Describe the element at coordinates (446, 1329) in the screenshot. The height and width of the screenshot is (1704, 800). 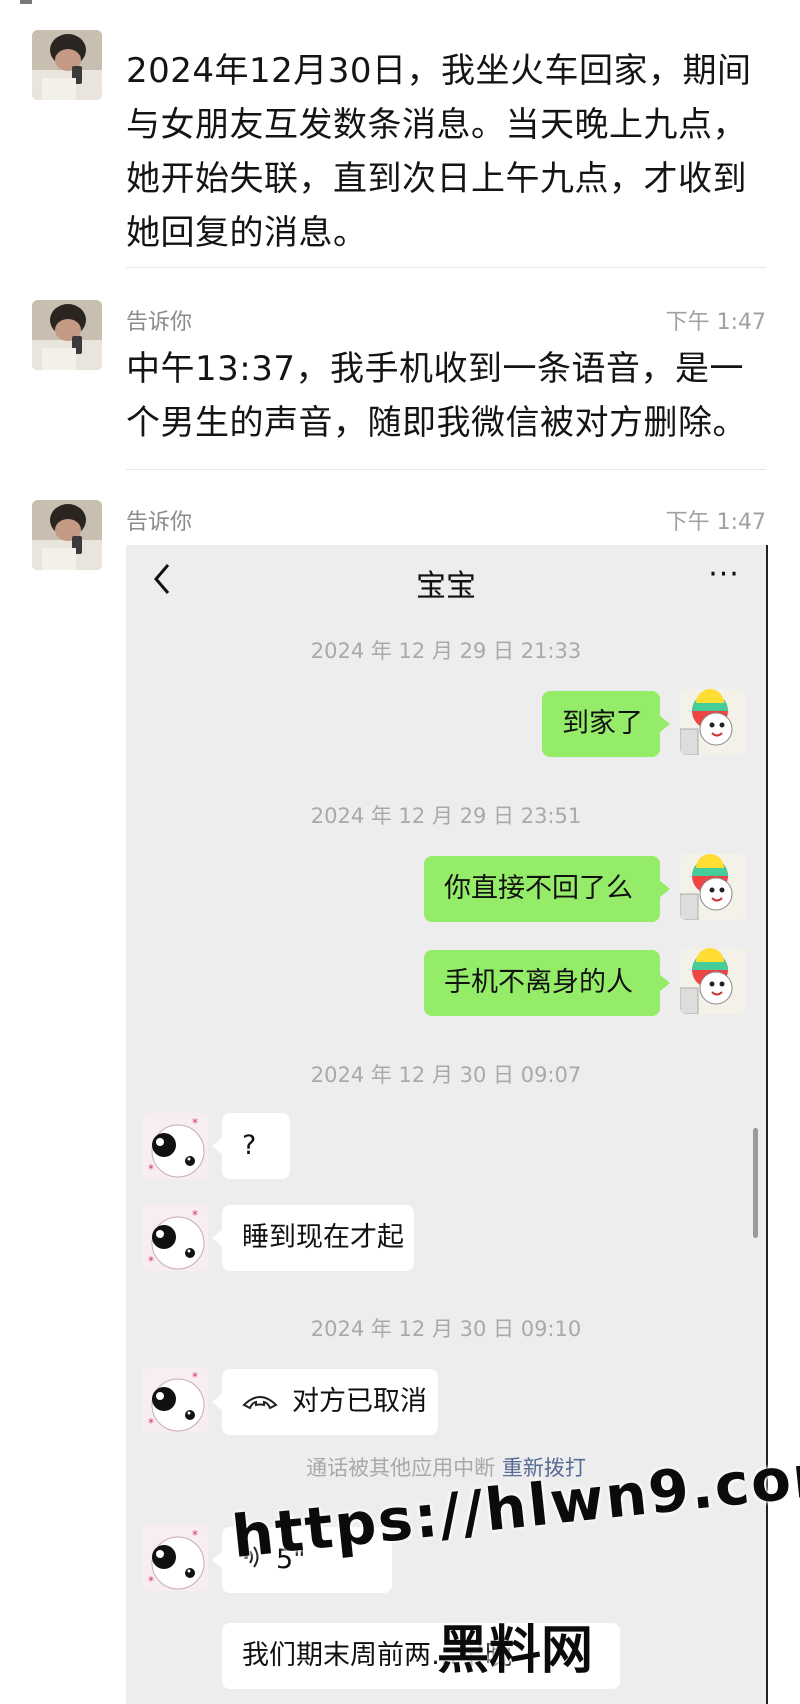
I see `timestamp: 2024 年 12 月 30 日 09:10` at that location.